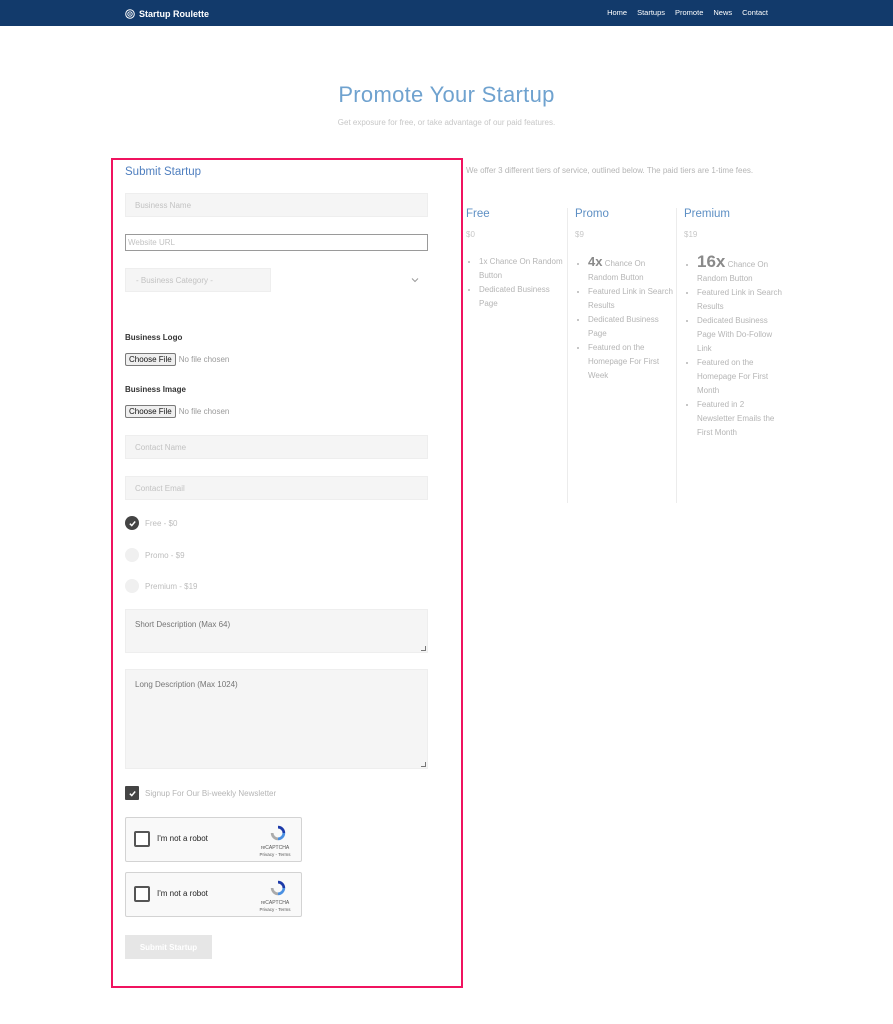  I want to click on plan-name: Promo, so click(592, 214).